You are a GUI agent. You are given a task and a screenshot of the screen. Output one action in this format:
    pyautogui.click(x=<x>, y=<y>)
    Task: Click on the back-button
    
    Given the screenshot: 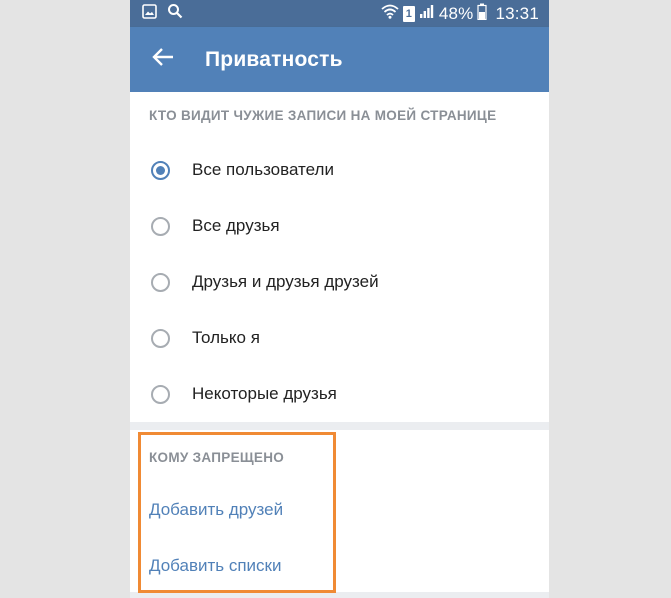 What is the action you would take?
    pyautogui.click(x=163, y=59)
    